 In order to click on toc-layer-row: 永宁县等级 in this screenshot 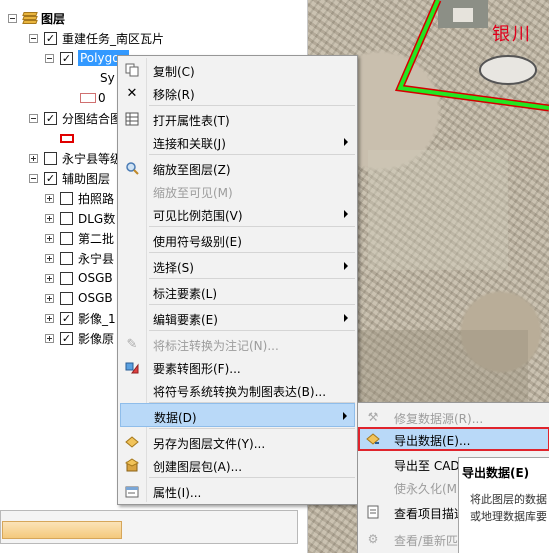, I will do `click(75, 158)`.